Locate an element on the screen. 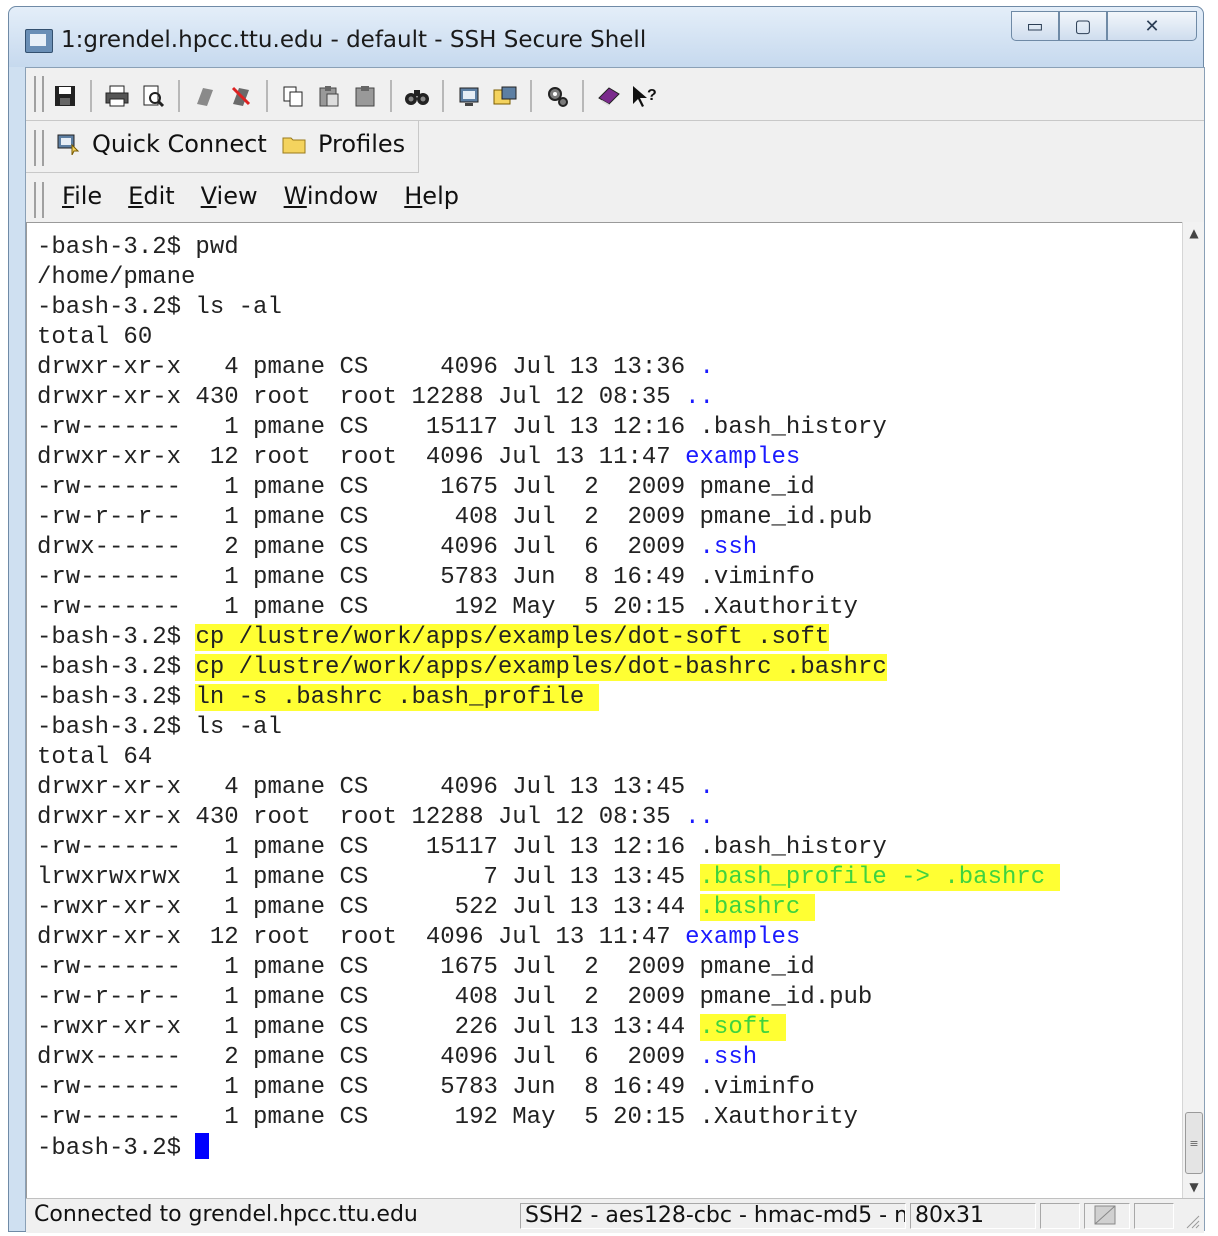 This screenshot has width=1218, height=1236. close-button: ✕ is located at coordinates (1152, 26).